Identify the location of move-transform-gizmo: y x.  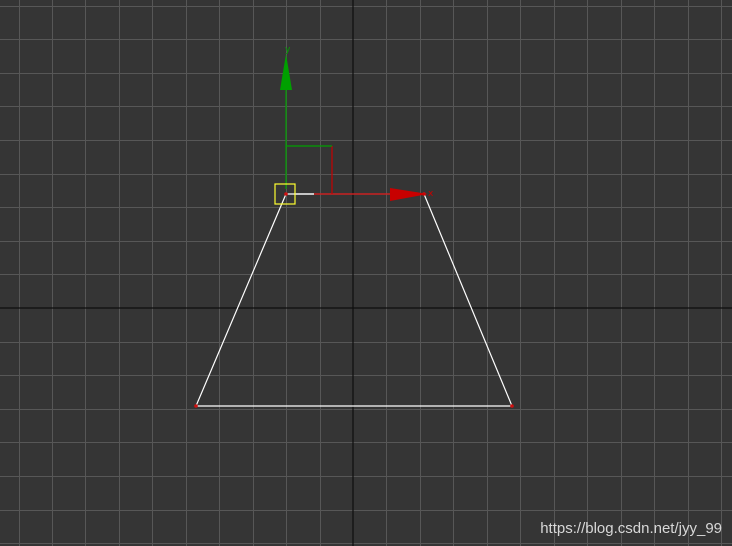
(354, 125).